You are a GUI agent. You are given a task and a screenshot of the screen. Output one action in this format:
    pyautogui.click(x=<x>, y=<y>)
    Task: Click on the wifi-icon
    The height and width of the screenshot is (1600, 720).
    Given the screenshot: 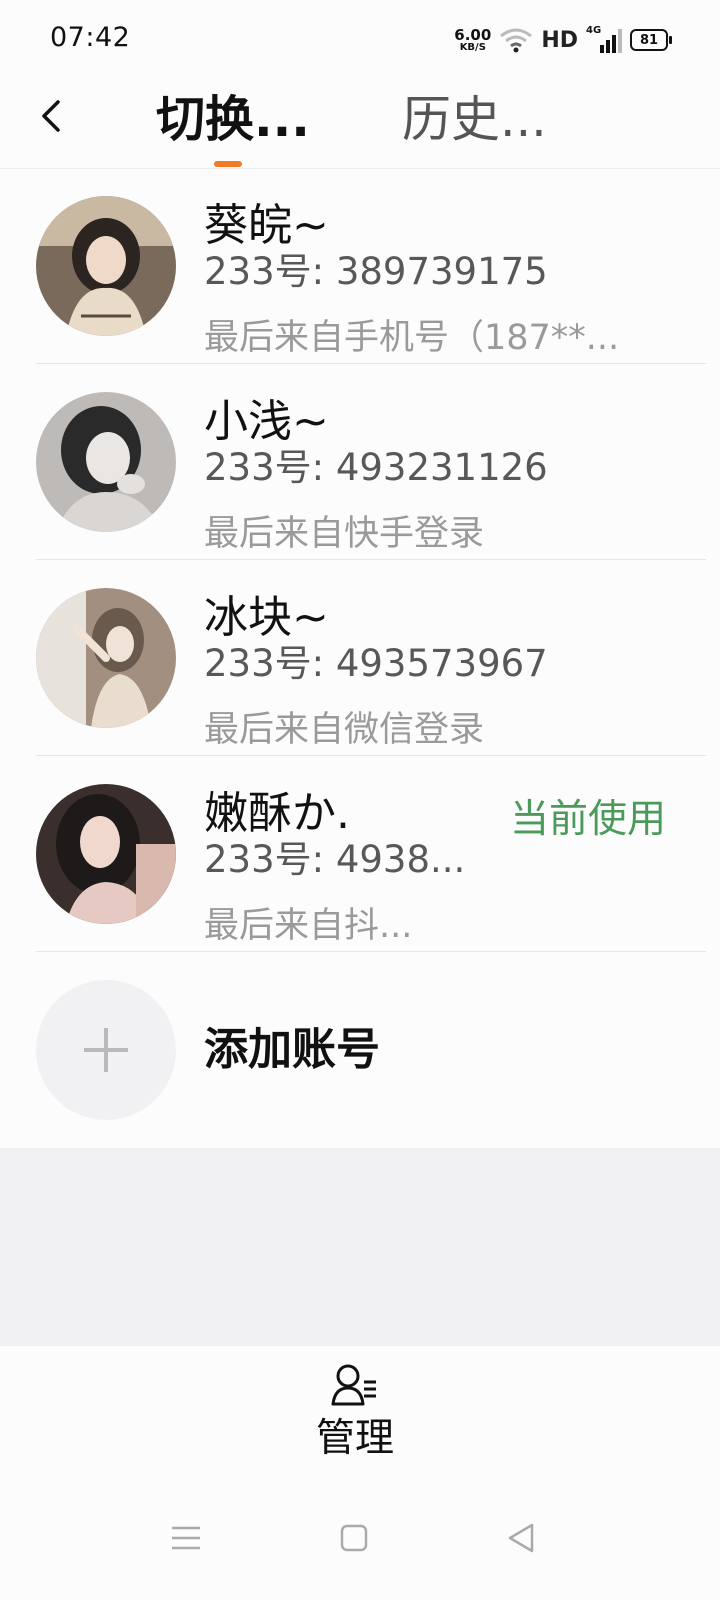 What is the action you would take?
    pyautogui.click(x=516, y=40)
    